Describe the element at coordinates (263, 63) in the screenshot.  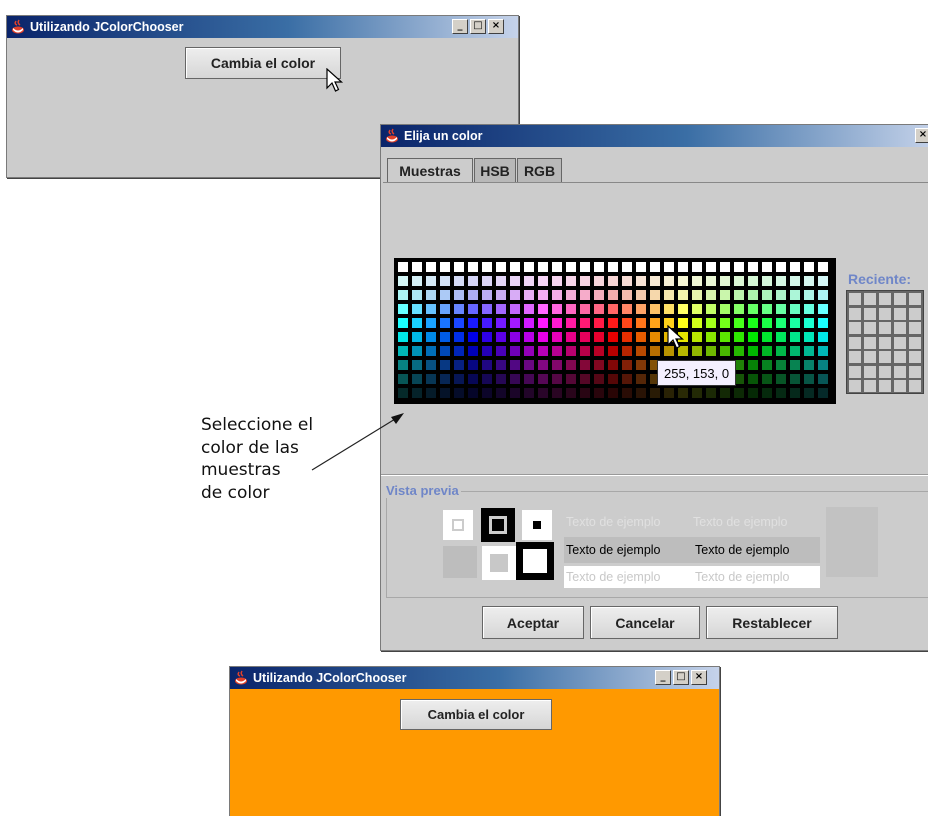
I see `change-color-button: Cambia el color` at that location.